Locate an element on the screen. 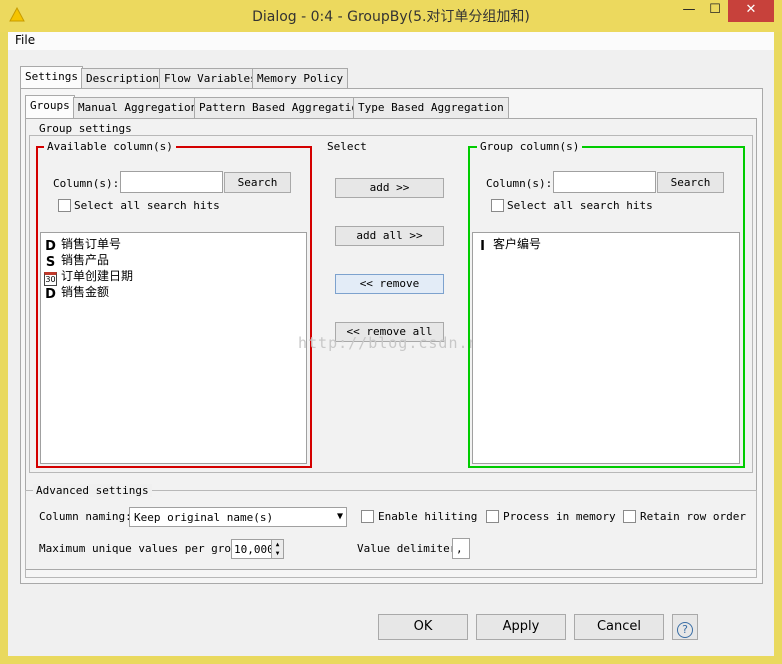  subtab-pattern-based-aggregation: Pattern Based Aggregation is located at coordinates (282, 107).